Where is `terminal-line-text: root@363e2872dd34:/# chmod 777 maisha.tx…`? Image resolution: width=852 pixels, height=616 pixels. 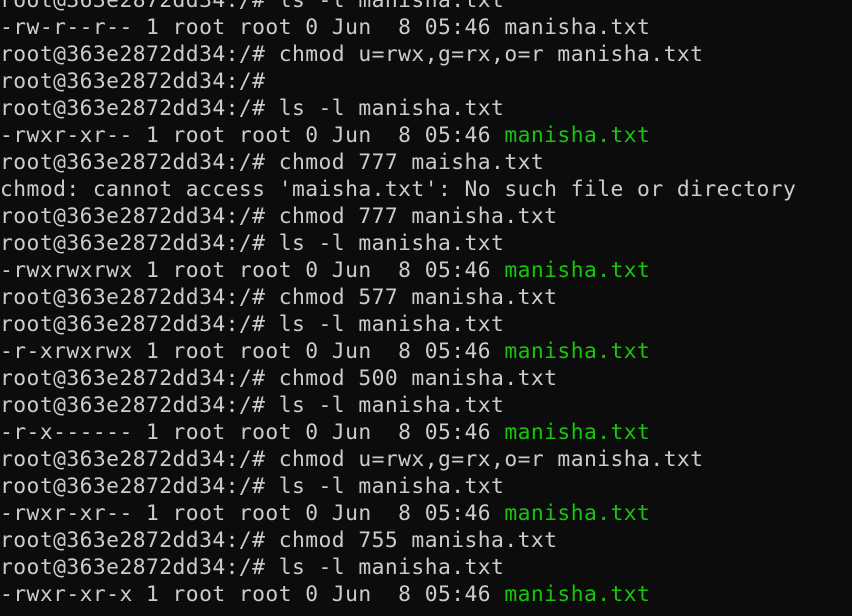 terminal-line-text: root@363e2872dd34:/# chmod 777 maisha.tx… is located at coordinates (272, 162).